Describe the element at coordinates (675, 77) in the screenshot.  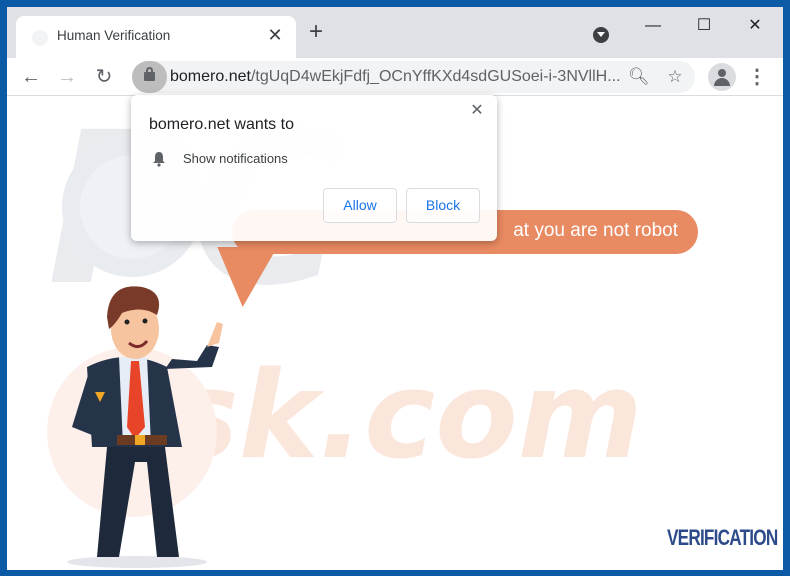
I see `bookmark-star-icon: ☆` at that location.